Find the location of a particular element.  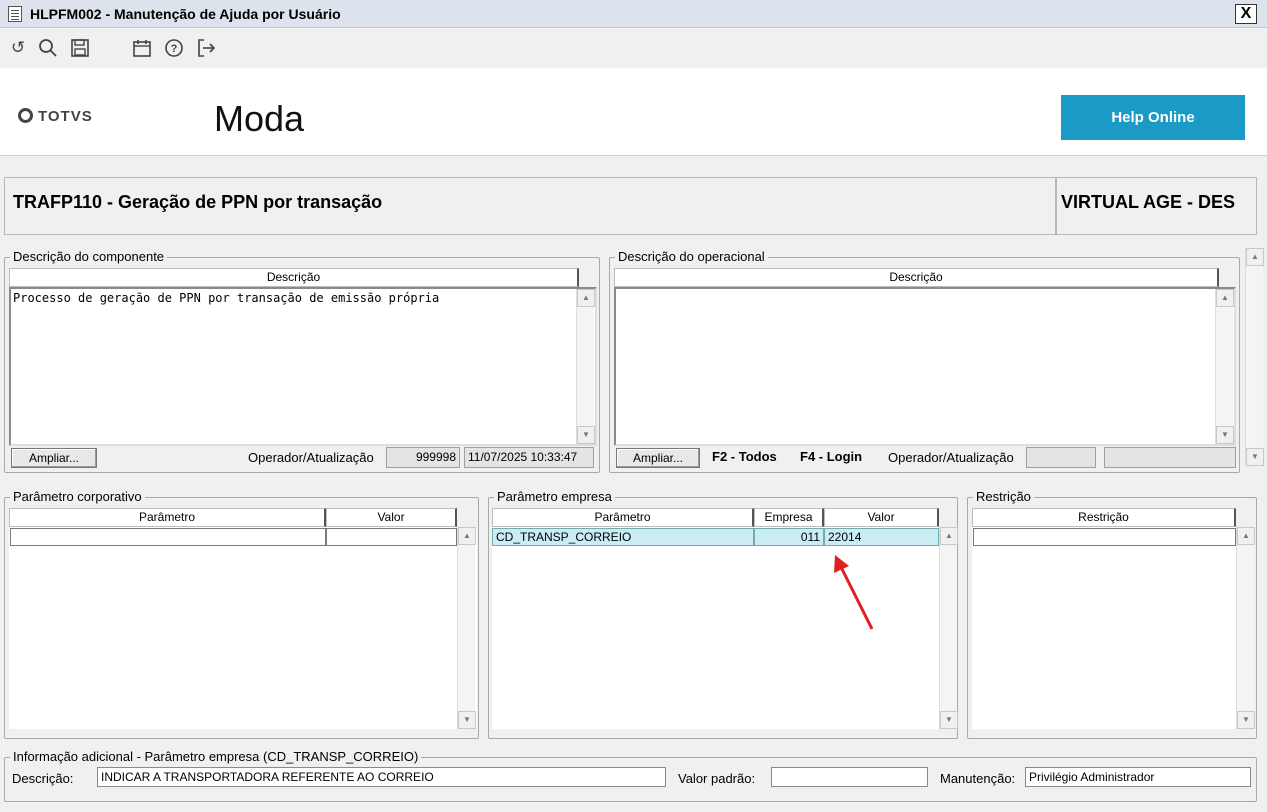

annotation-arrow-icon is located at coordinates (854, 592).